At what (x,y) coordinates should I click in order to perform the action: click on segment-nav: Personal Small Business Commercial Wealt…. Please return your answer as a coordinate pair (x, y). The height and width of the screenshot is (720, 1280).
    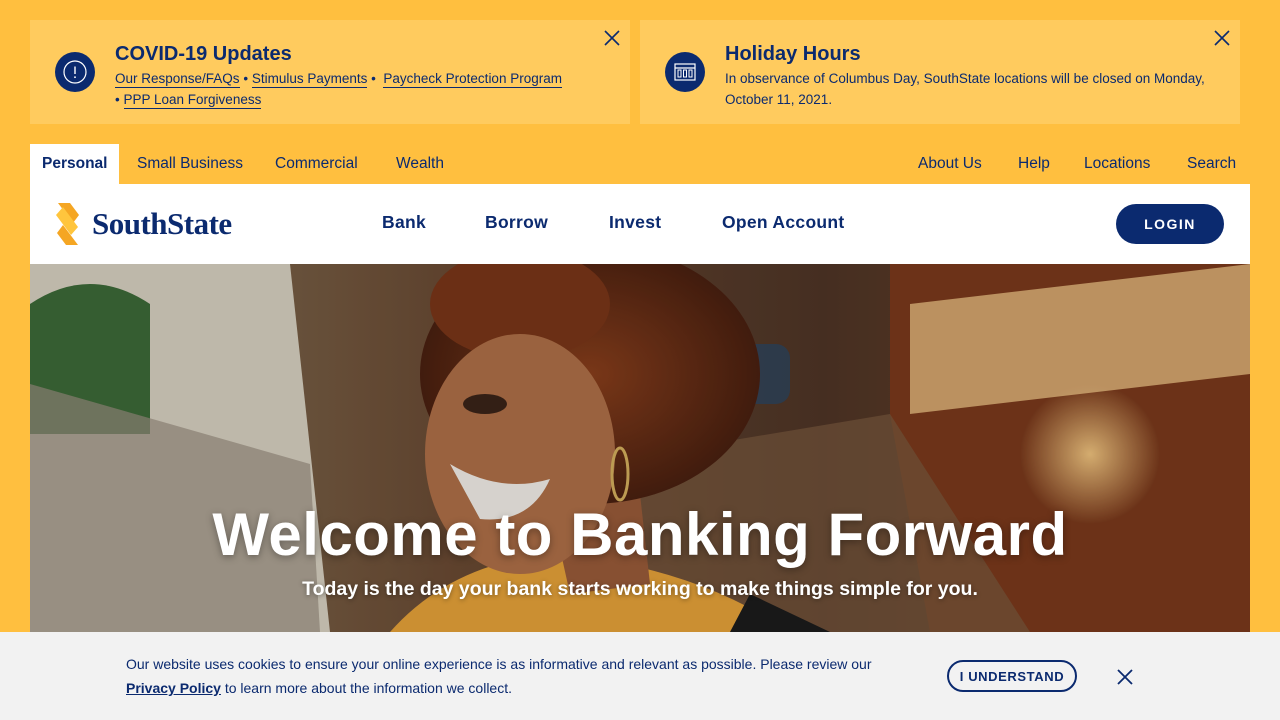
    Looking at the image, I should click on (640, 164).